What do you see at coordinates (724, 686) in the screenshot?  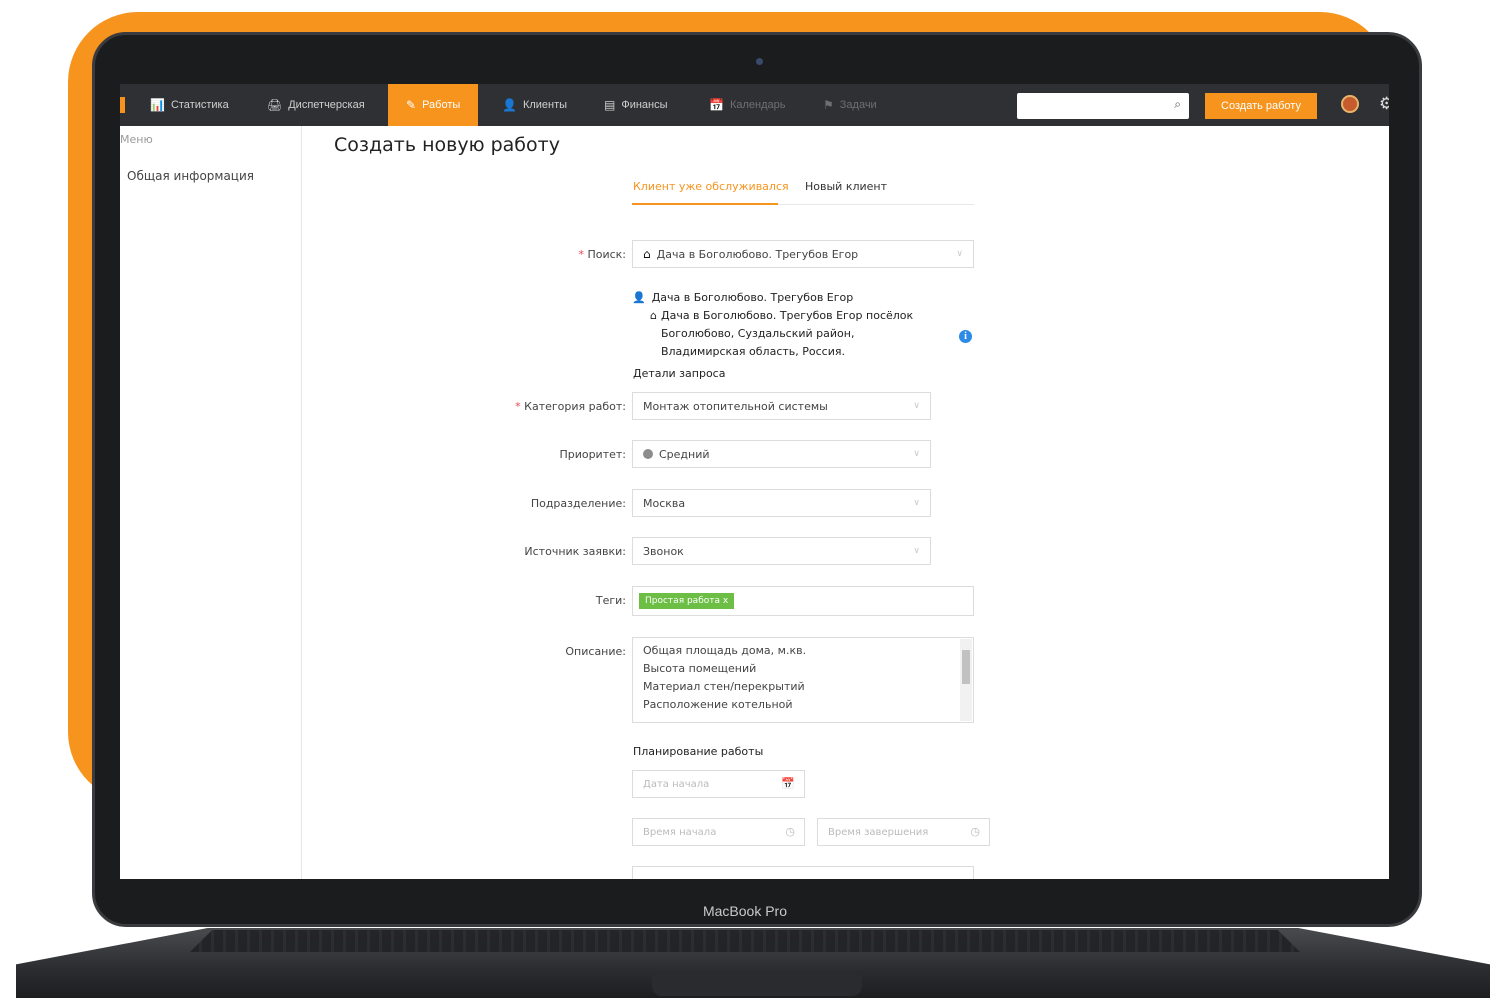 I see `description-line: Материал стен/перекрытий` at bounding box center [724, 686].